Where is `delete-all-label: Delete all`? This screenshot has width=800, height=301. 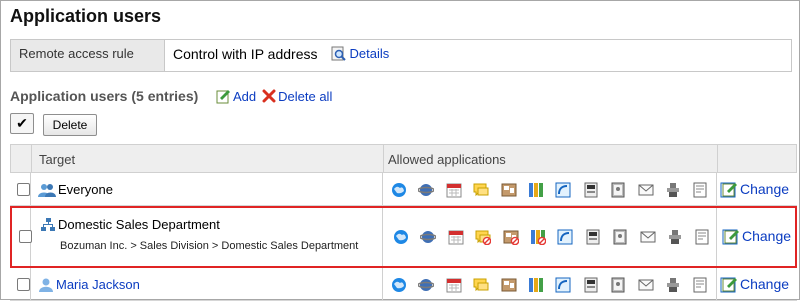
delete-all-label: Delete all is located at coordinates (305, 96).